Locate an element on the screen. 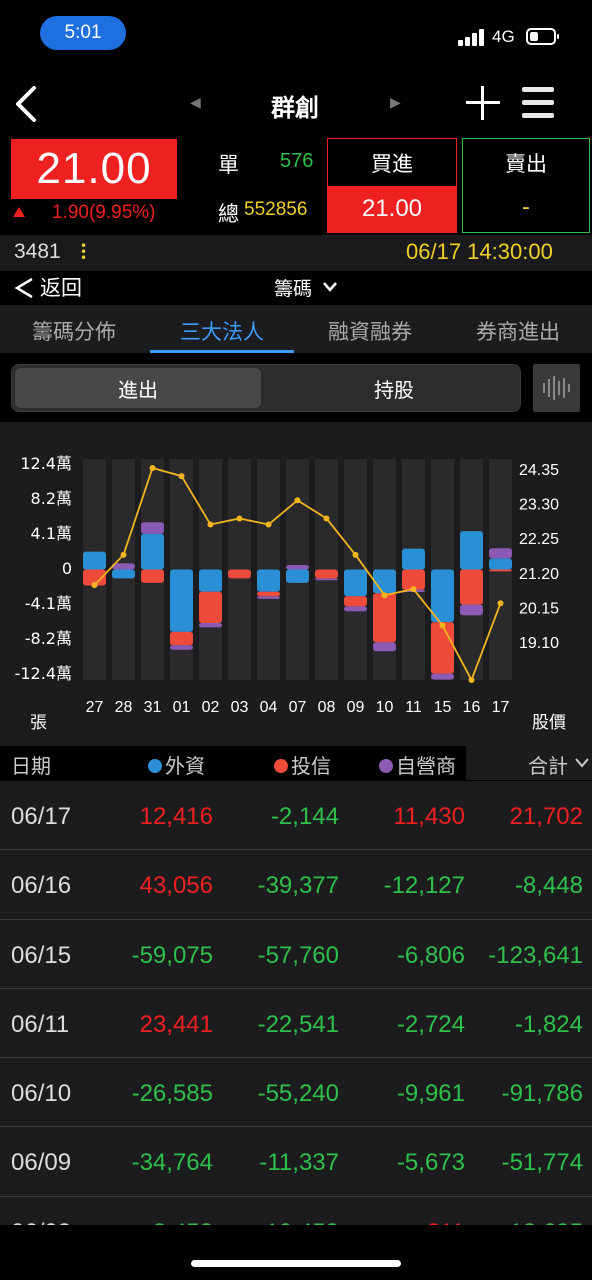 The height and width of the screenshot is (1280, 592). left-tick-label: 8.2萬 is located at coordinates (51, 498).